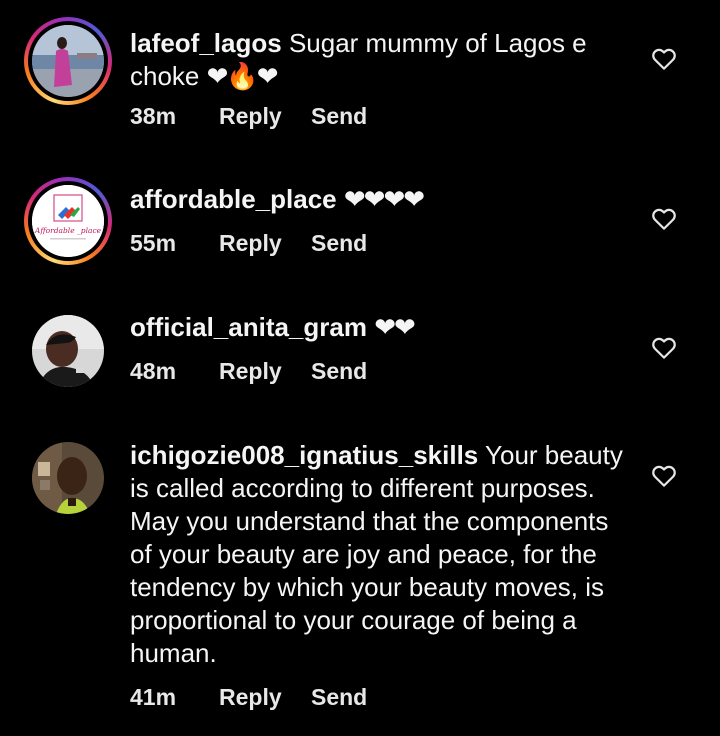 This screenshot has height=736, width=720. What do you see at coordinates (153, 697) in the screenshot?
I see `timestamp: 41m` at bounding box center [153, 697].